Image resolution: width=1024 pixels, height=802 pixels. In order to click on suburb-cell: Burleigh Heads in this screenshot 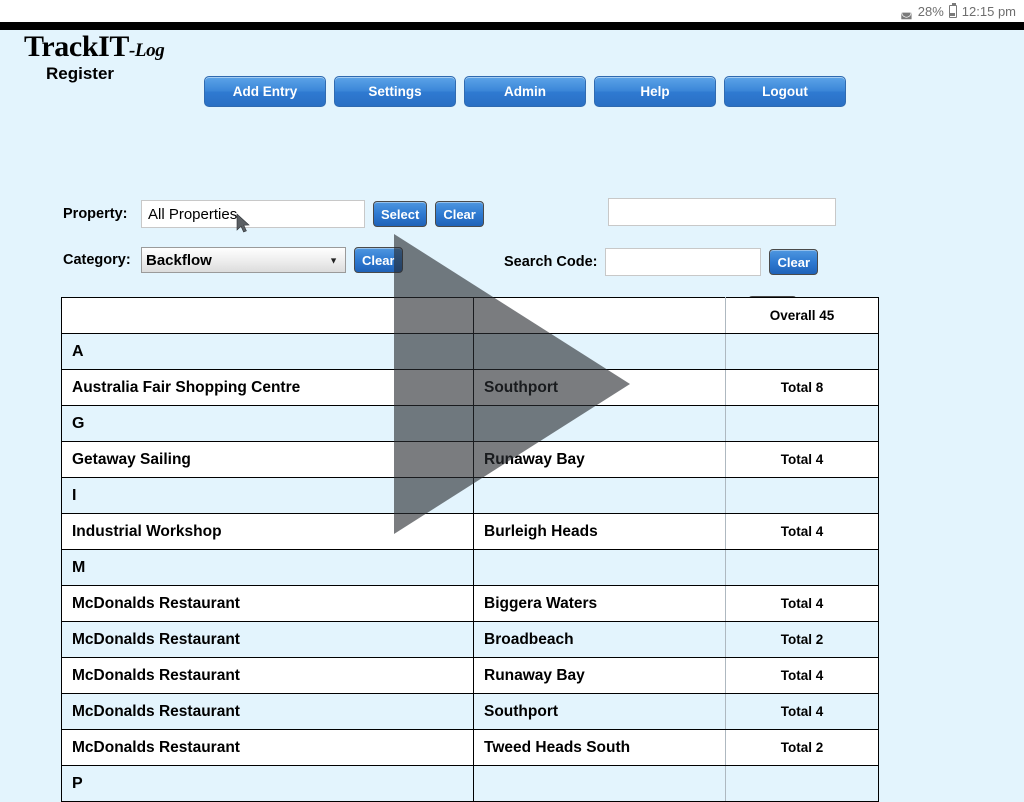, I will do `click(599, 531)`.